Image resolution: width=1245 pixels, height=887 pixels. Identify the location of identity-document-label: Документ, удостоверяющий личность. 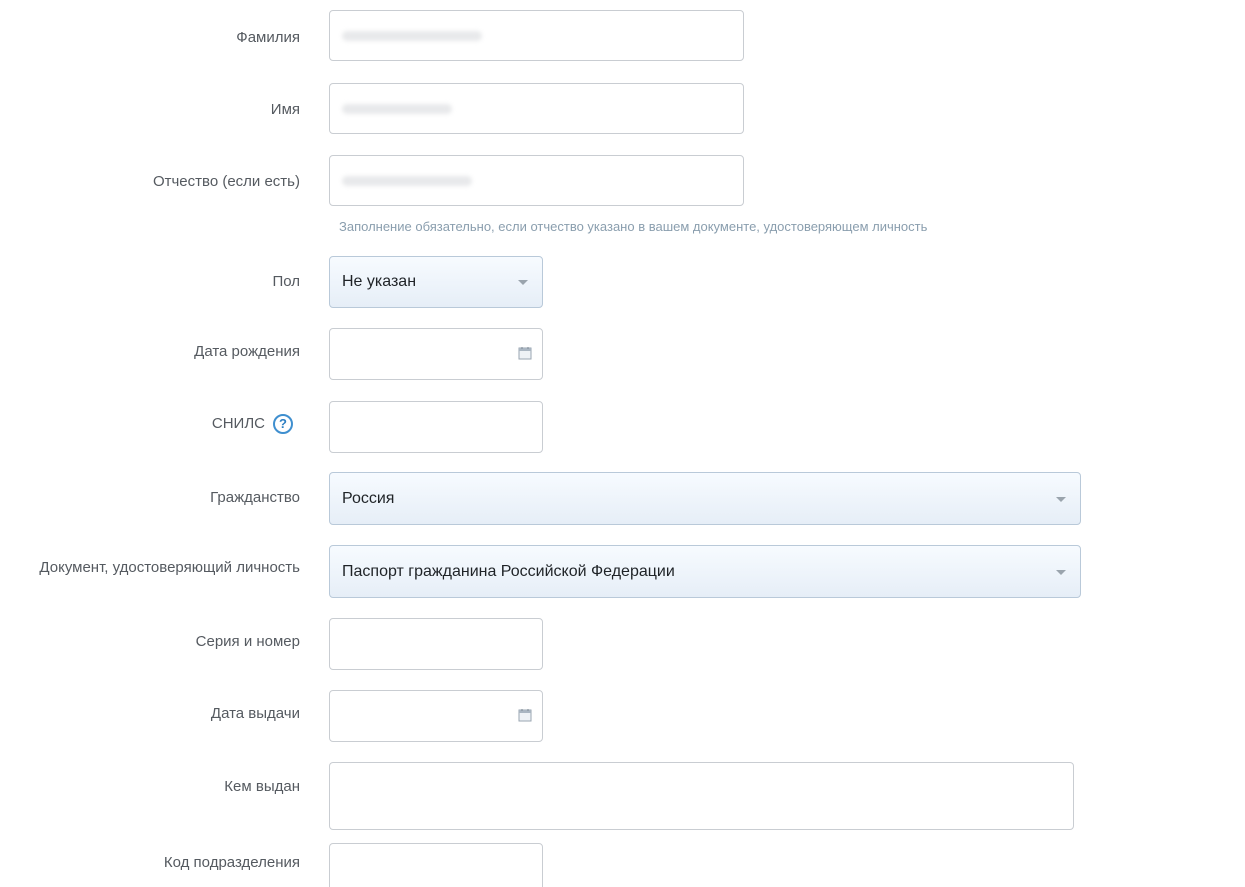
(169, 567).